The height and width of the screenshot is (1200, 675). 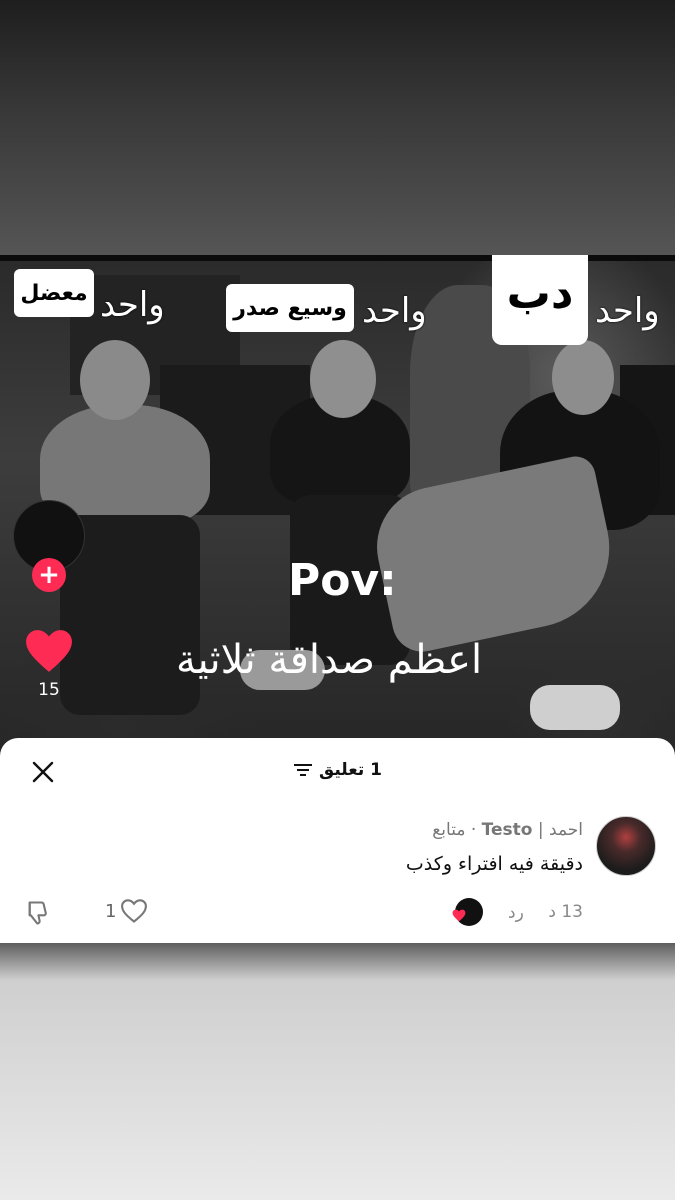 What do you see at coordinates (49, 575) in the screenshot?
I see `follow-plus-icon: +` at bounding box center [49, 575].